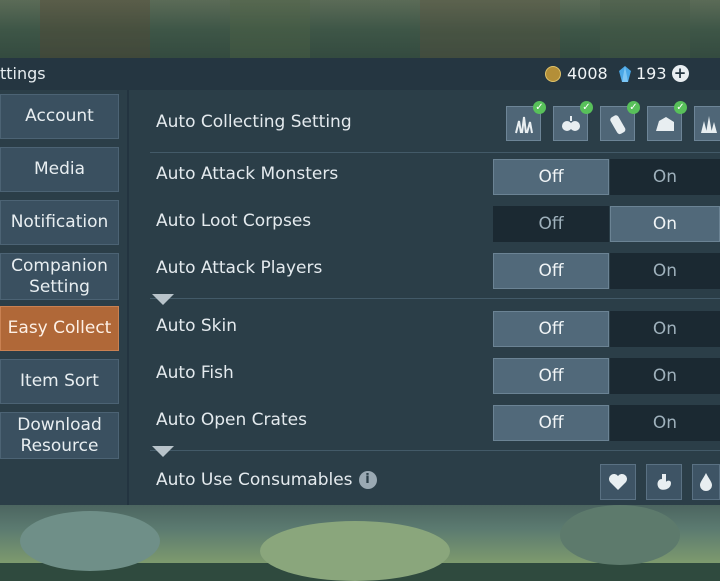 The height and width of the screenshot is (581, 720). I want to click on sidebar-item-label: Media, so click(59, 169).